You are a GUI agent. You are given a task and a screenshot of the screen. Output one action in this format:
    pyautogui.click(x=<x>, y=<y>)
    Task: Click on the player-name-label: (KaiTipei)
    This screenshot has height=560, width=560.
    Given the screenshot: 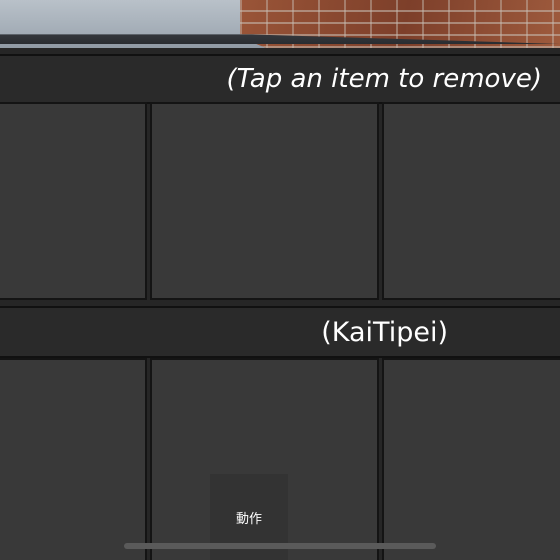 What is the action you would take?
    pyautogui.click(x=384, y=332)
    